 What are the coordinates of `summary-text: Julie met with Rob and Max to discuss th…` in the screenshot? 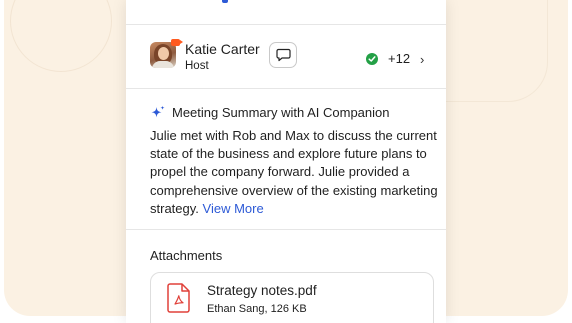 It's located at (294, 172).